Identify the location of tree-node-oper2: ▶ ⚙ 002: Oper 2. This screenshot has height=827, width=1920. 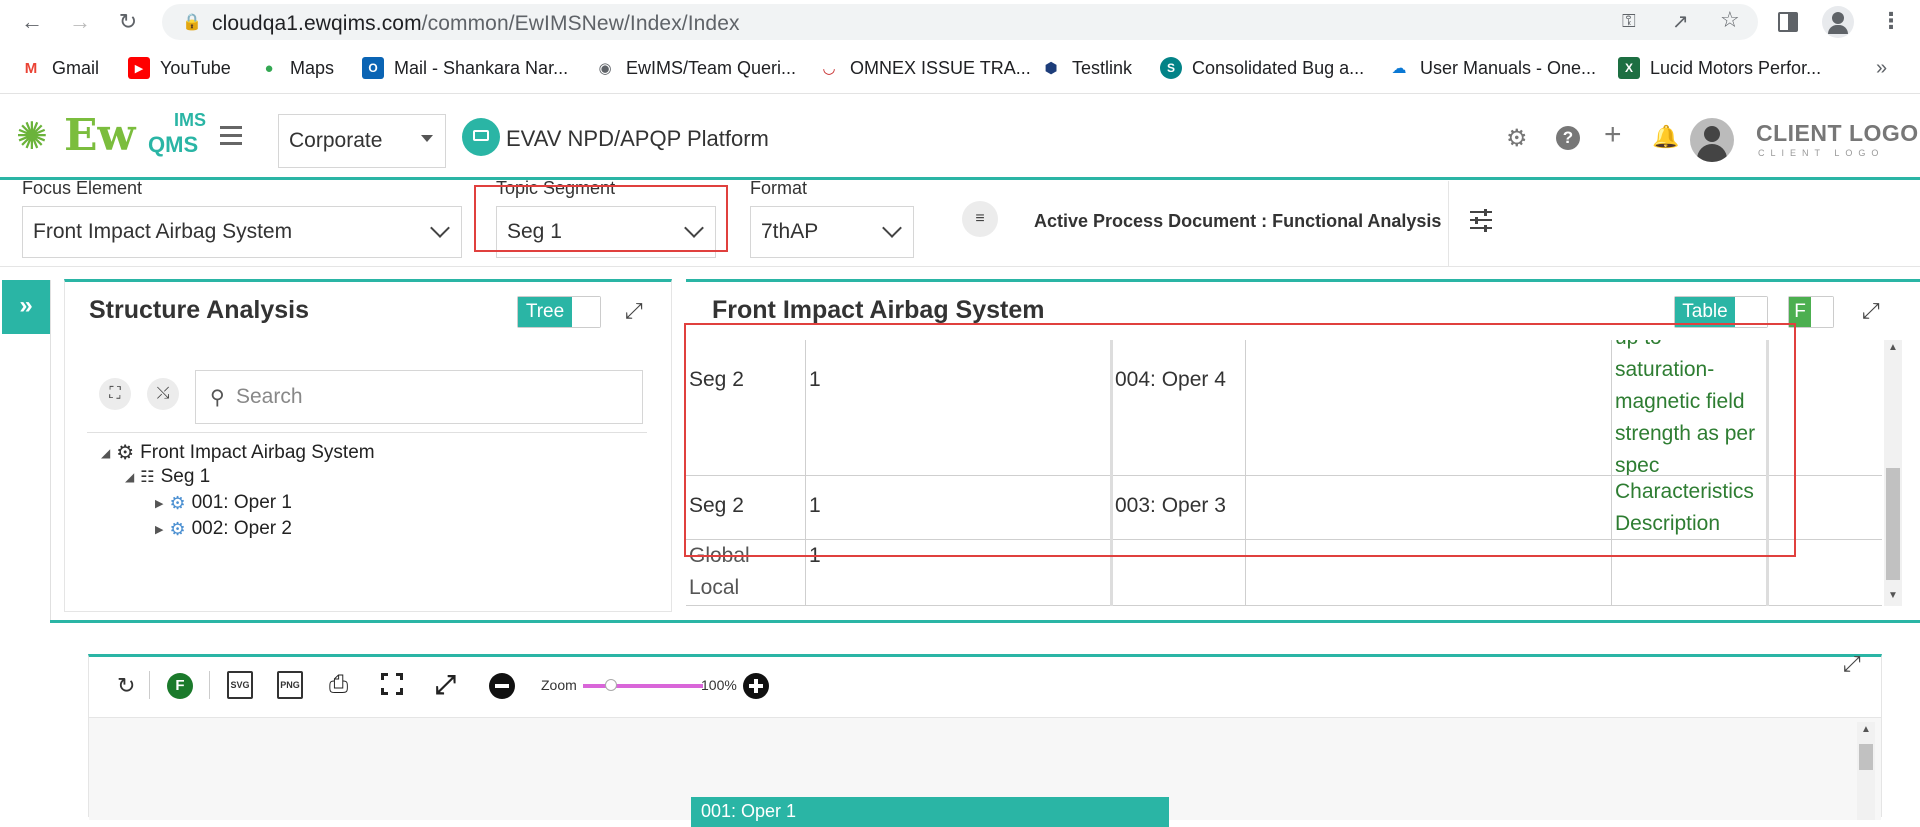
(223, 529).